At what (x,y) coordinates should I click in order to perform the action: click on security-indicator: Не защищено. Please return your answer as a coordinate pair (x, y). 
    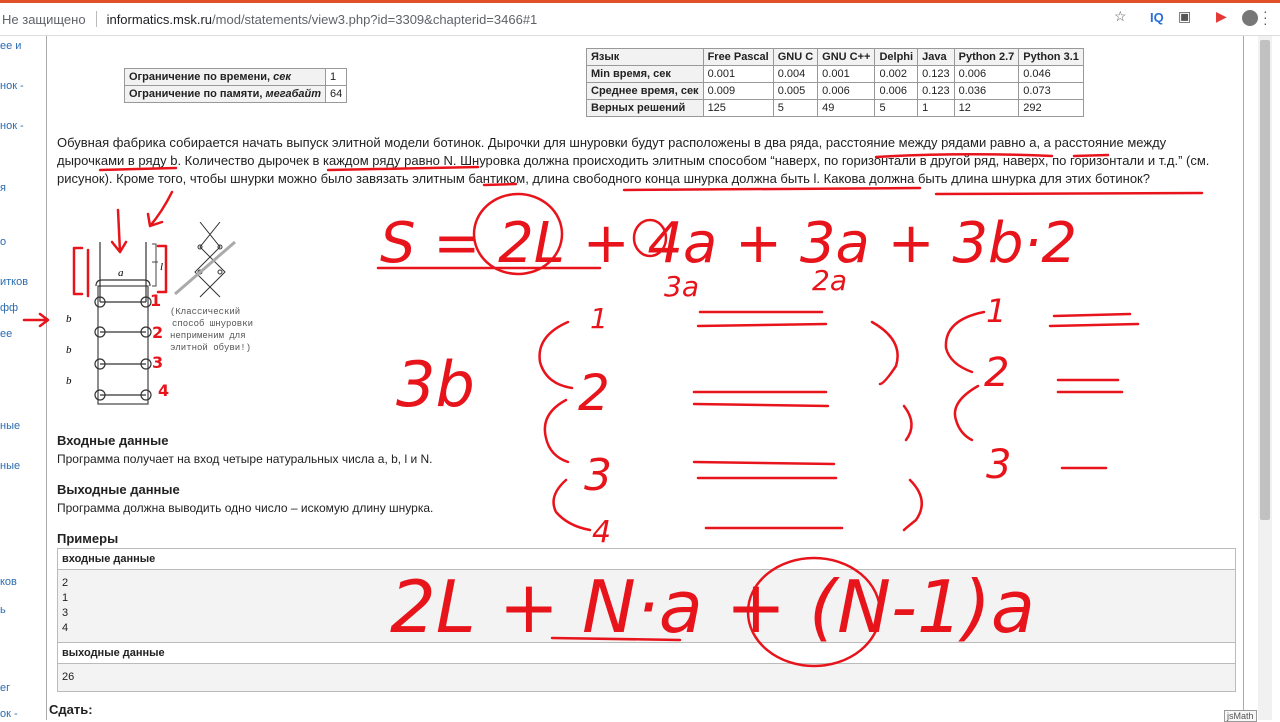
    Looking at the image, I should click on (44, 19).